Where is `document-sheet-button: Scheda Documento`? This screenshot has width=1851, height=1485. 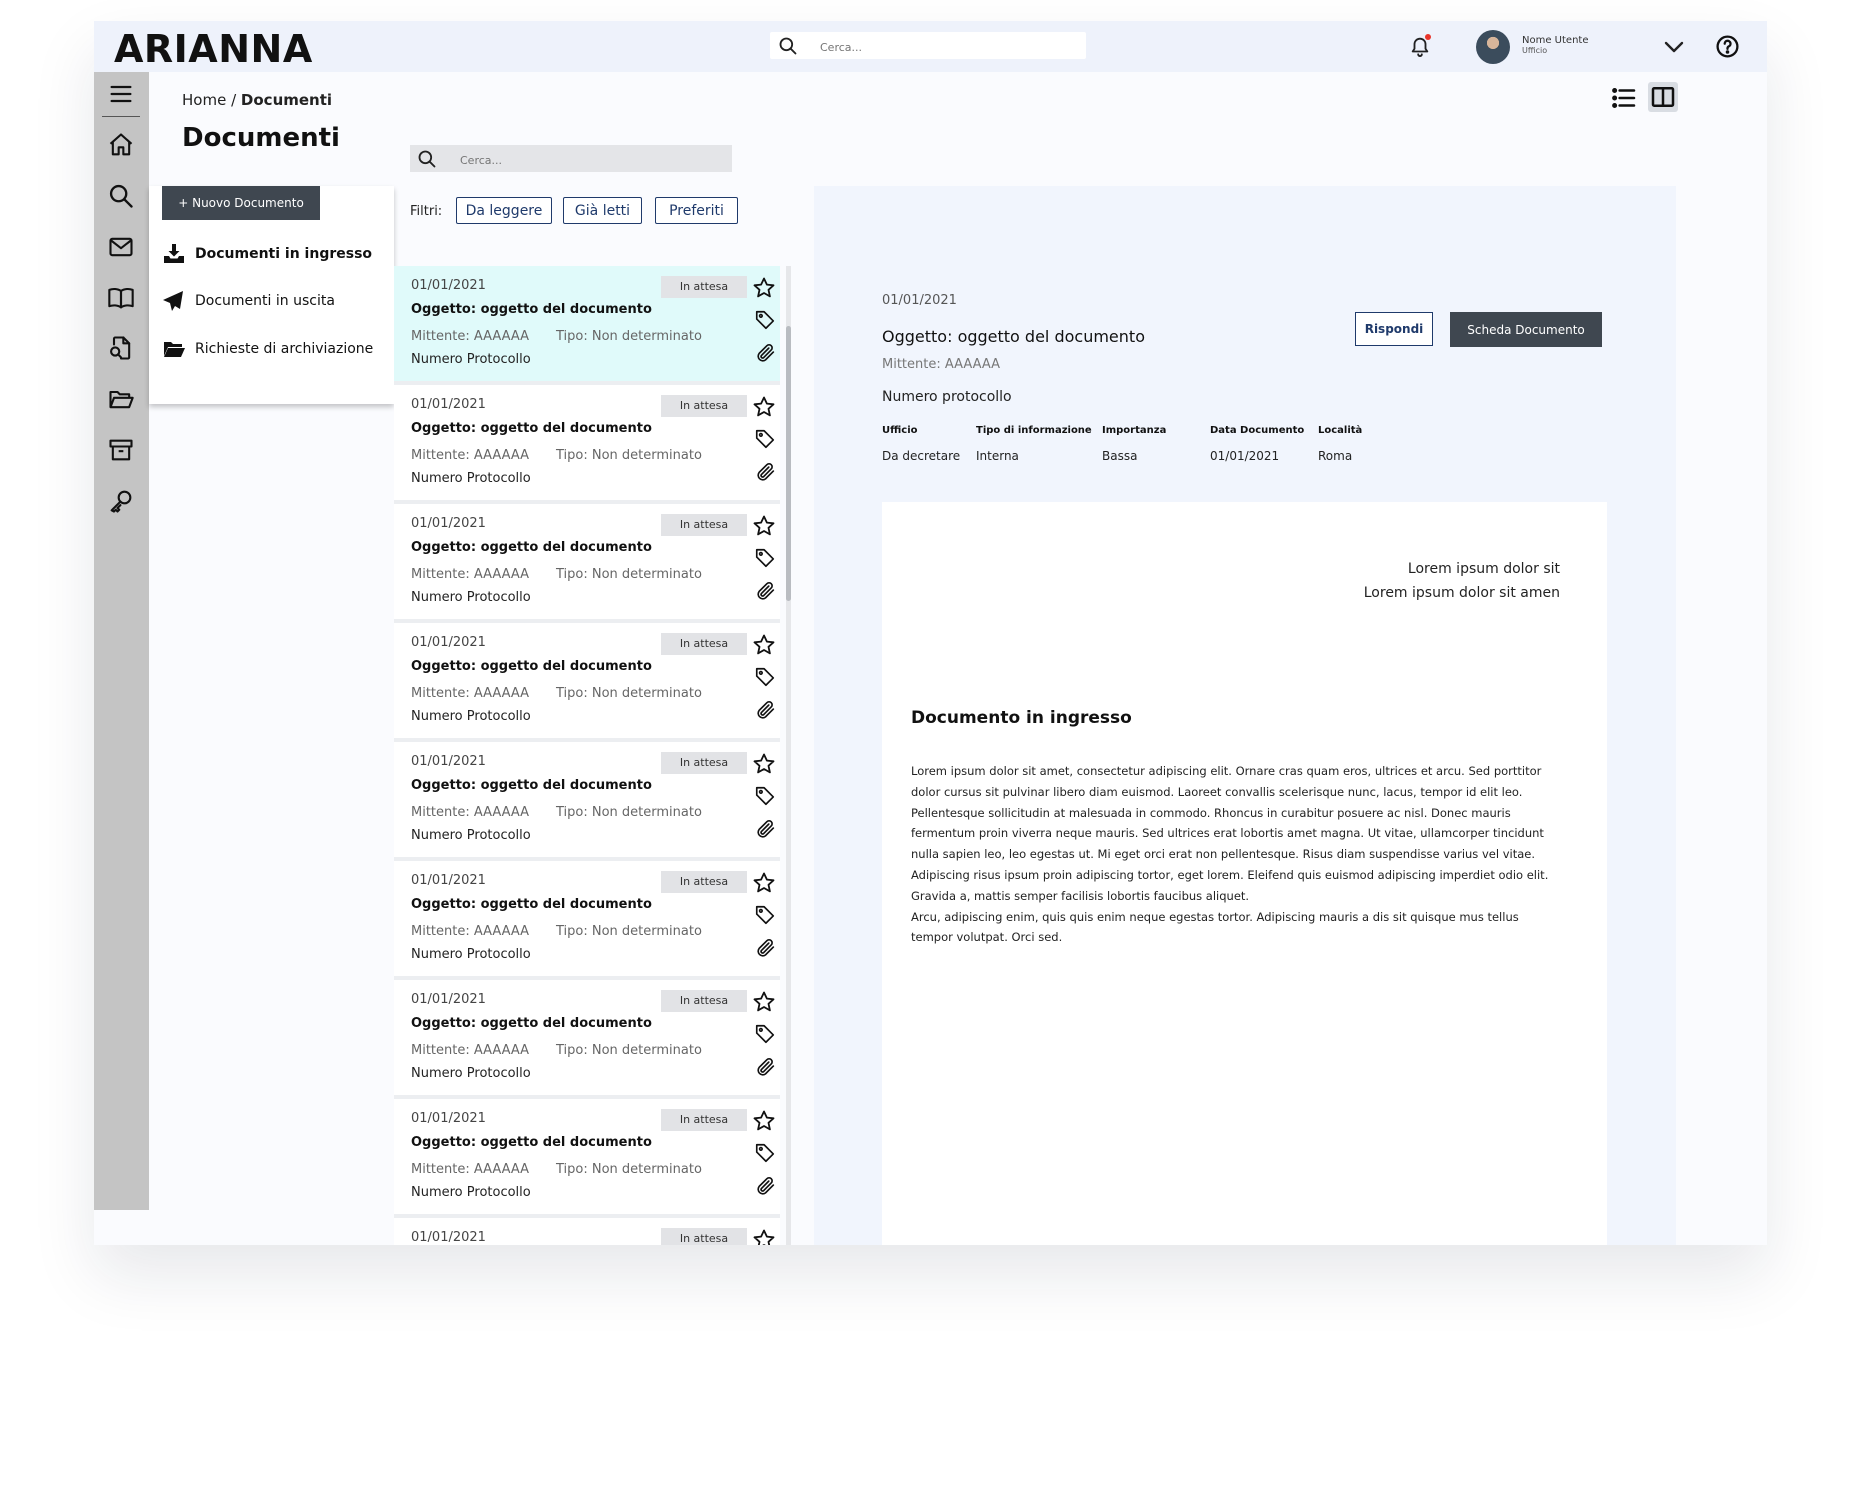 document-sheet-button: Scheda Documento is located at coordinates (1526, 329).